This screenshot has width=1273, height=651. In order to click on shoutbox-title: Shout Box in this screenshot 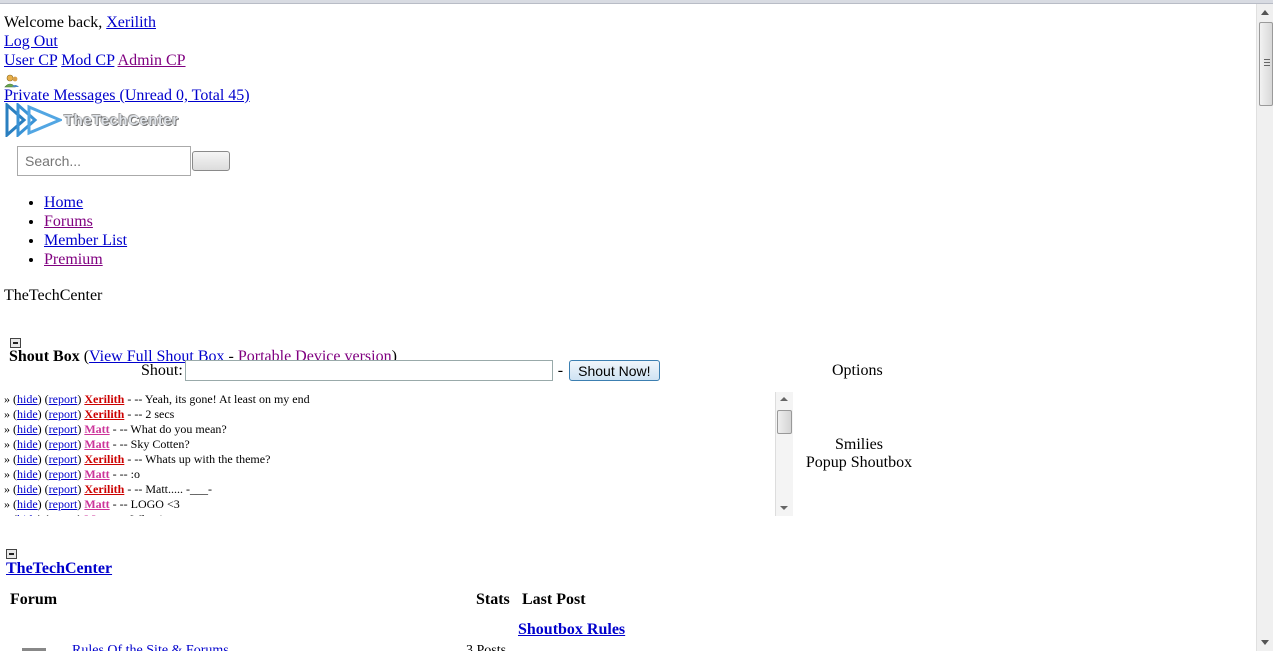, I will do `click(44, 356)`.